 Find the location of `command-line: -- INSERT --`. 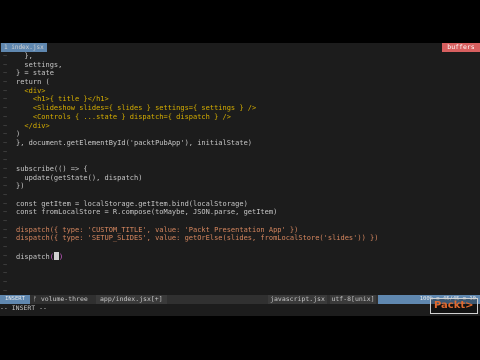

command-line: -- INSERT -- is located at coordinates (240, 308).